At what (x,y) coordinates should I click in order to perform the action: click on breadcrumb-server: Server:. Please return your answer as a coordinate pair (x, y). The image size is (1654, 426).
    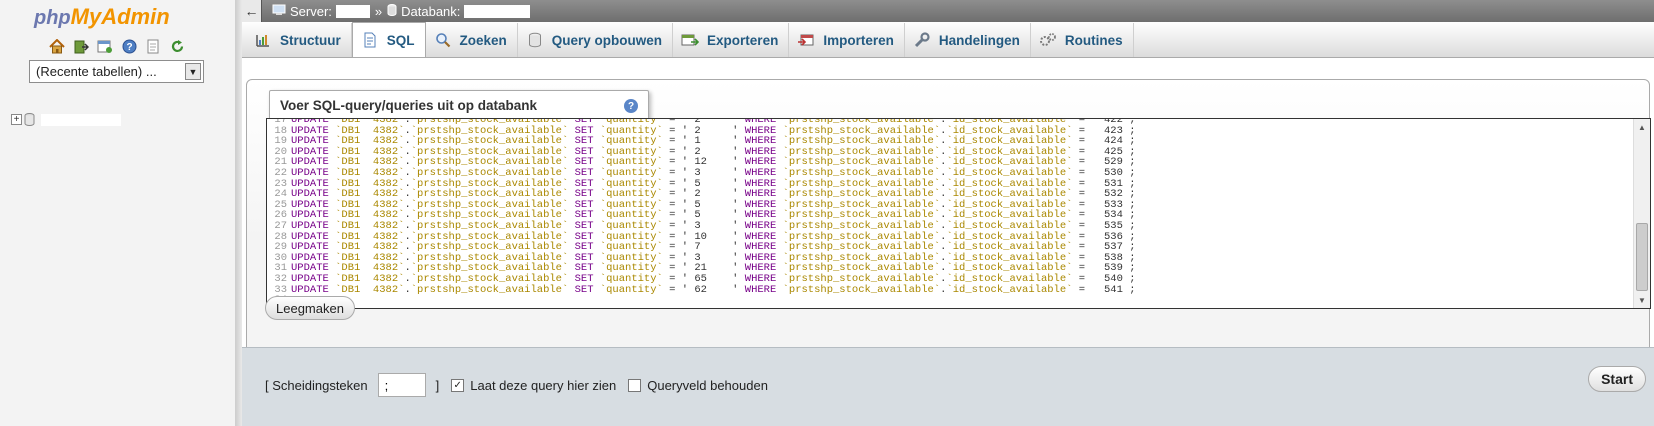
    Looking at the image, I should click on (321, 11).